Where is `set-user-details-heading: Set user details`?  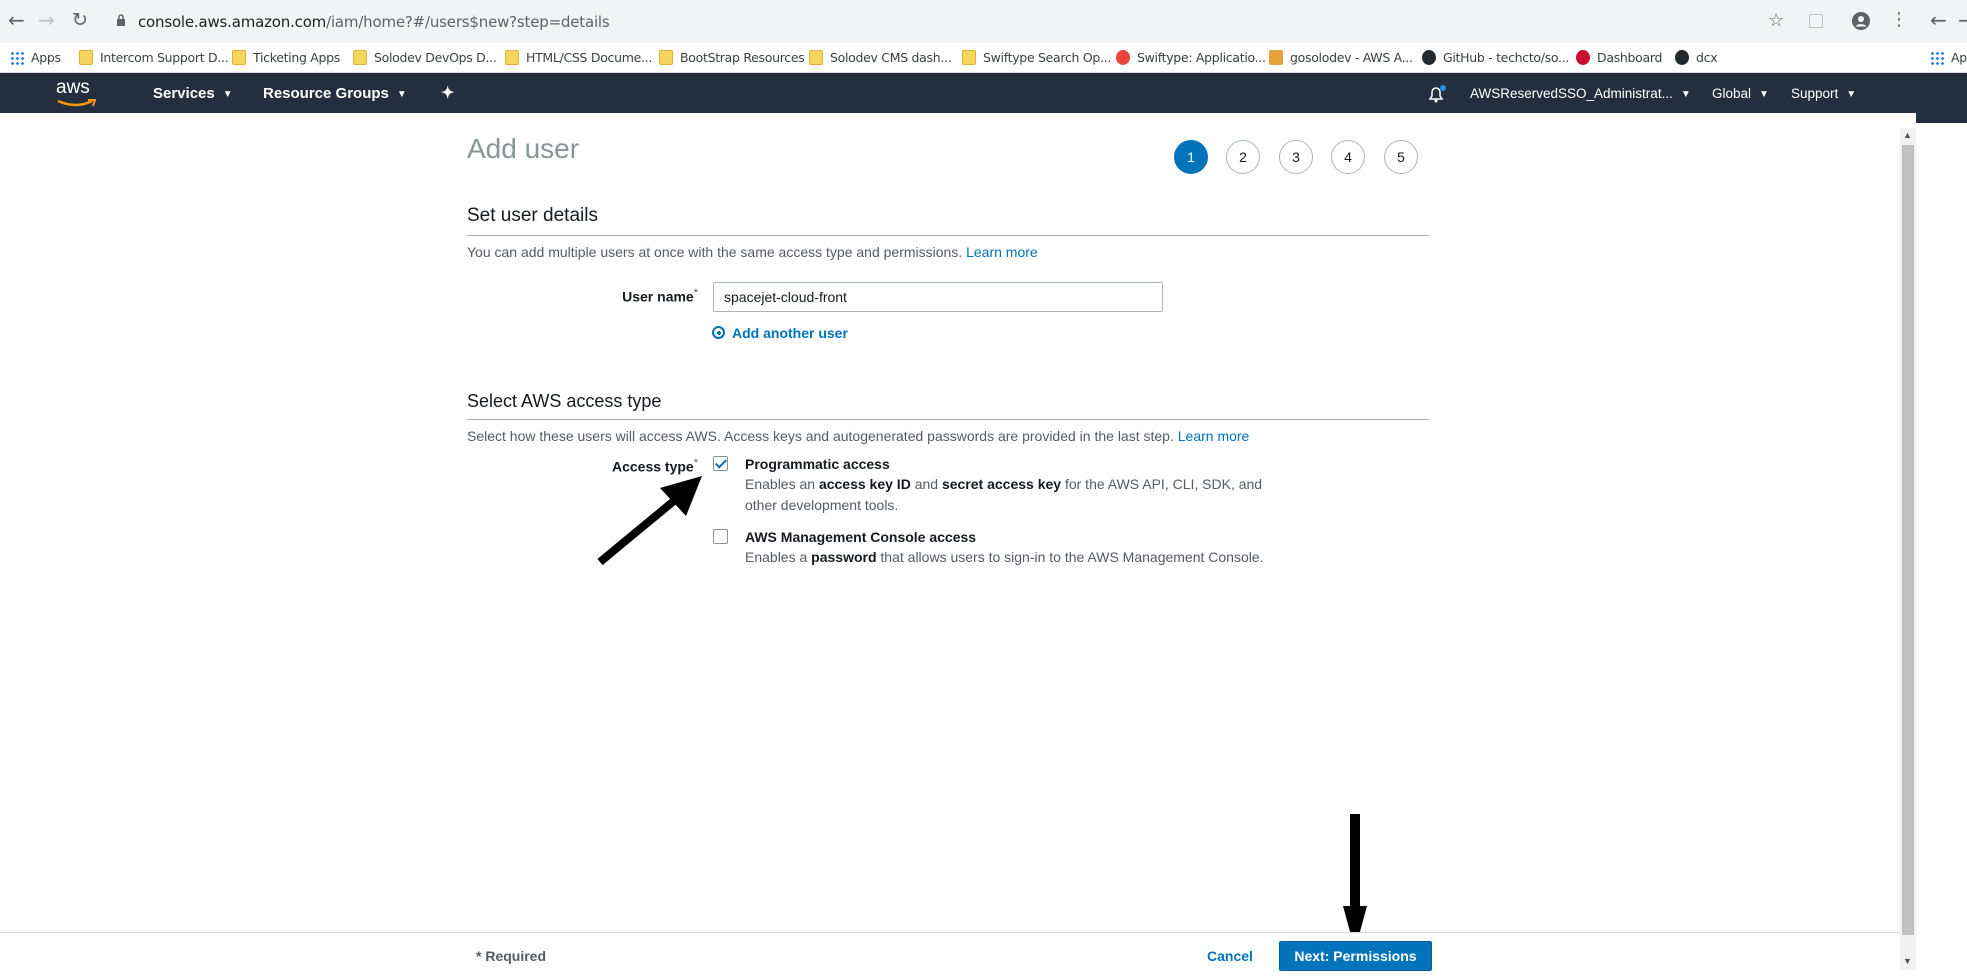
set-user-details-heading: Set user details is located at coordinates (532, 215).